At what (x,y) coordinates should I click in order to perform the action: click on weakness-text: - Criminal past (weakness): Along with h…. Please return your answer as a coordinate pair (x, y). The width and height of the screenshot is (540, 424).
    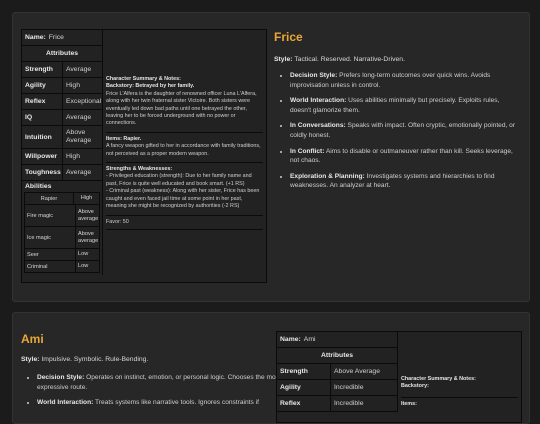
    Looking at the image, I should click on (183, 199).